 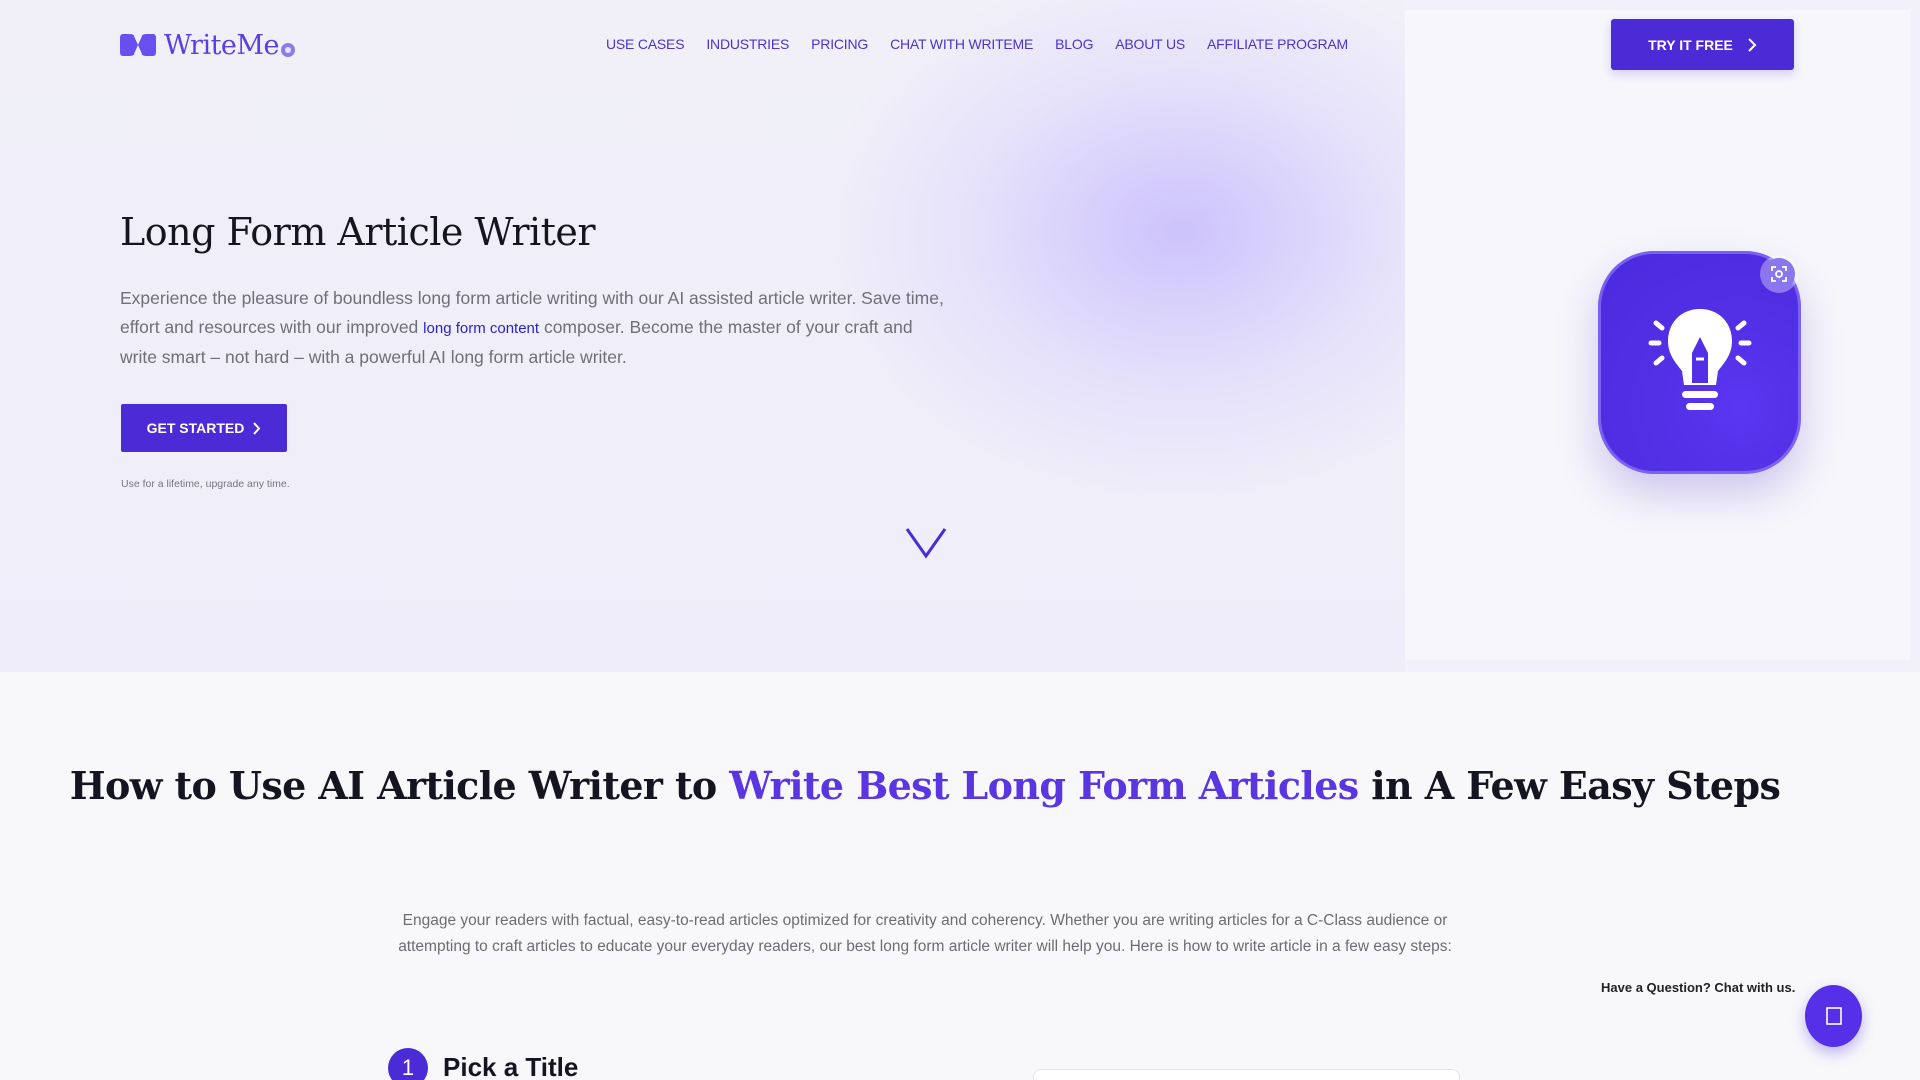 I want to click on section-title-text-1: How to Use AI Article Writer to, so click(x=399, y=785).